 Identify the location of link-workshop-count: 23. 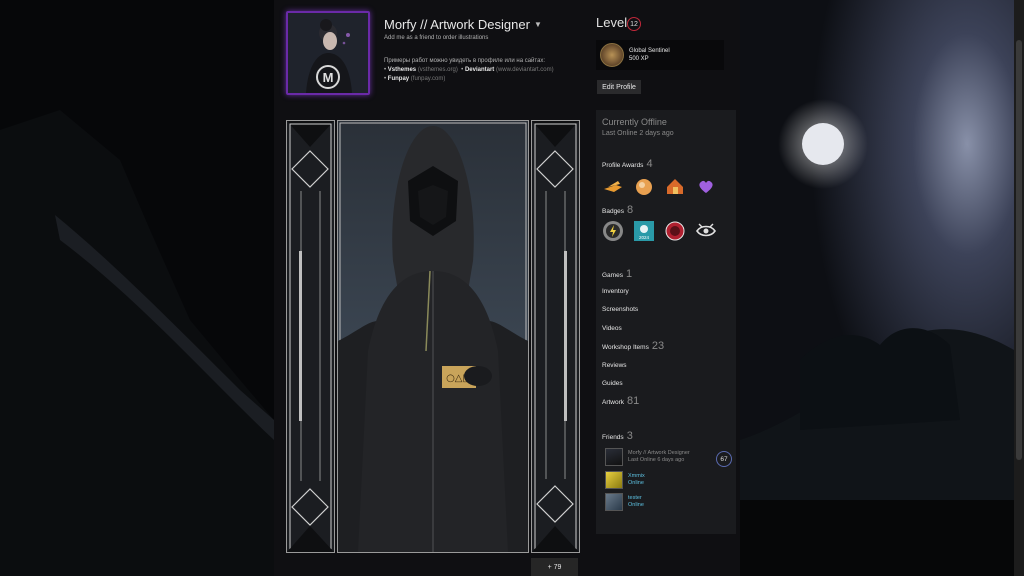
(658, 346).